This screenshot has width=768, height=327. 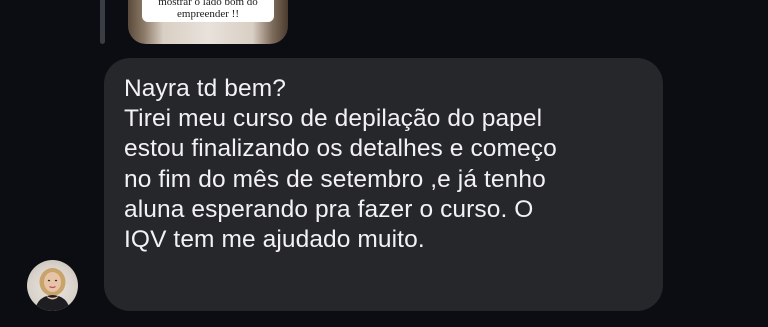 What do you see at coordinates (329, 209) in the screenshot?
I see `message-line: aluna esperando pra fazer o curso. O` at bounding box center [329, 209].